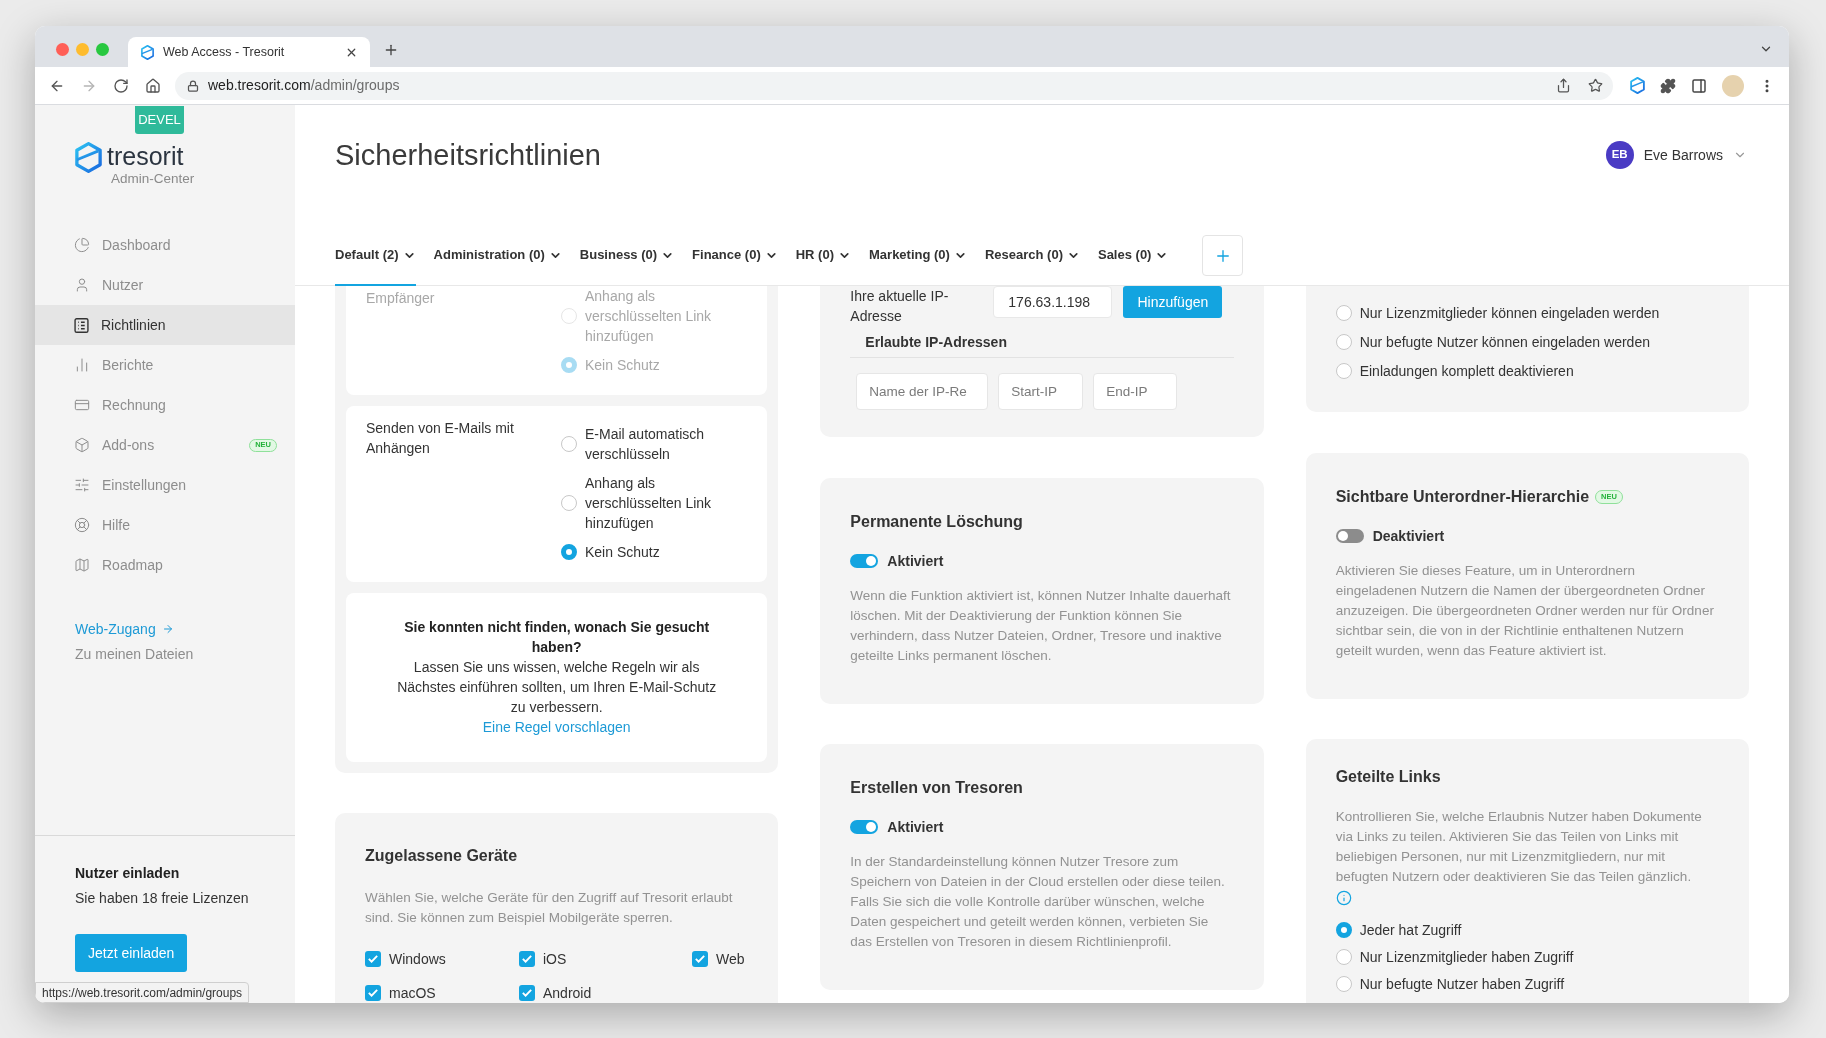 Image resolution: width=1826 pixels, height=1038 pixels. I want to click on suggestion-heading: Sie konnten nicht finden, wonach Sie gesucht haben?, so click(557, 637).